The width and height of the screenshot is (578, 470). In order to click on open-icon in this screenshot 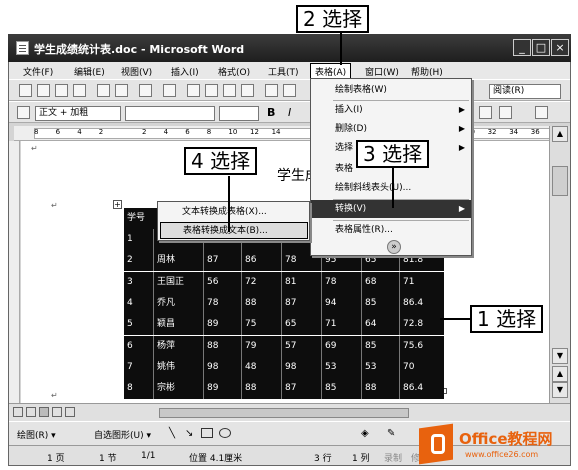, I will do `click(43, 90)`.